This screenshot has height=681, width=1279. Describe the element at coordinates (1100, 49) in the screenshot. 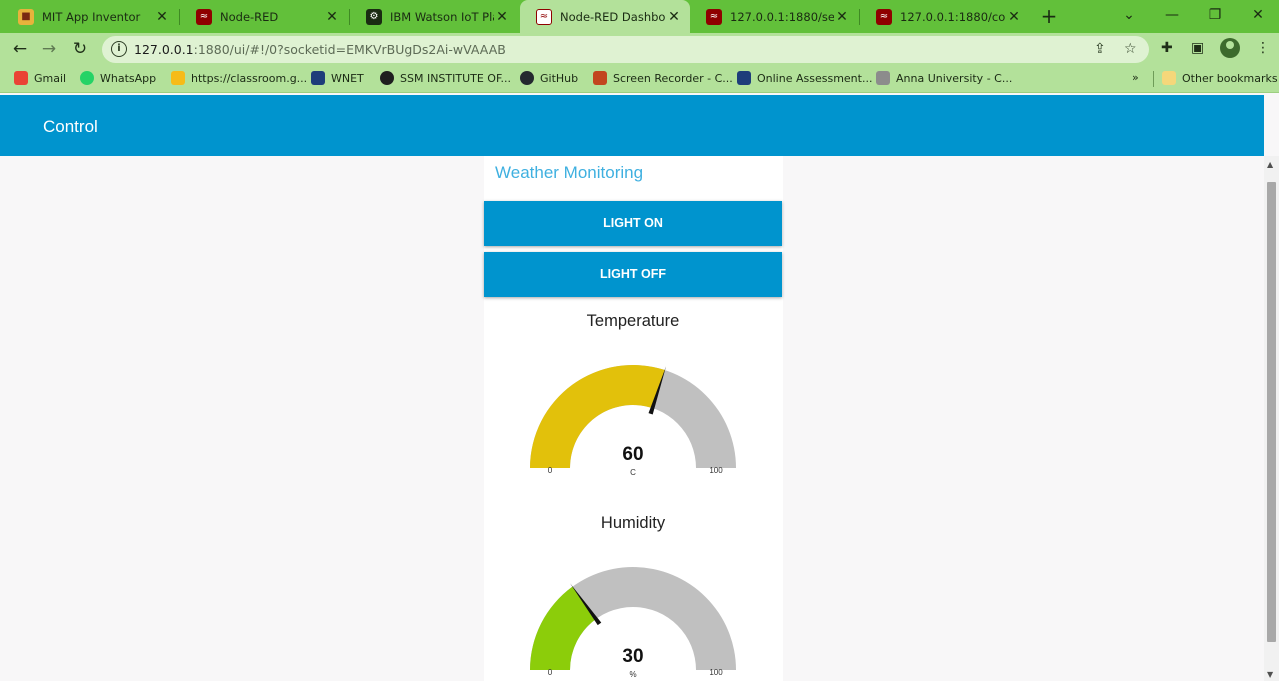

I see `share-icon: ⇪` at that location.